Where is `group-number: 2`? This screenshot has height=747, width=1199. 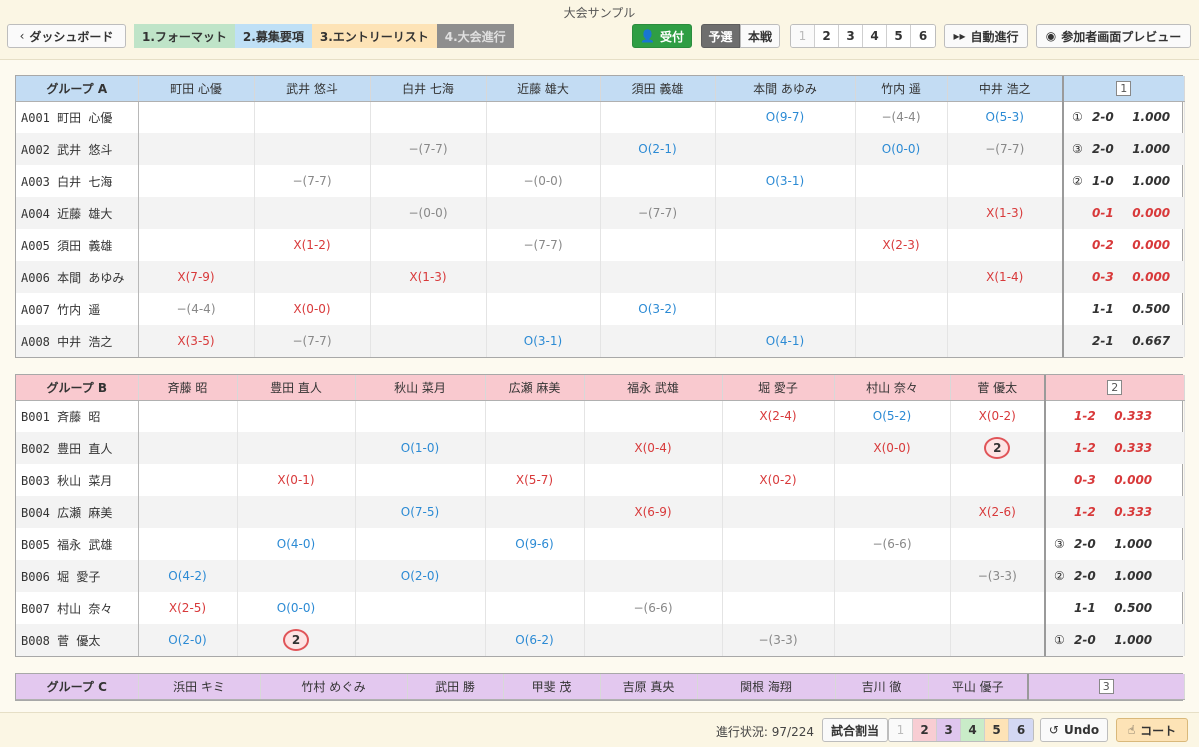 group-number: 2 is located at coordinates (1115, 387).